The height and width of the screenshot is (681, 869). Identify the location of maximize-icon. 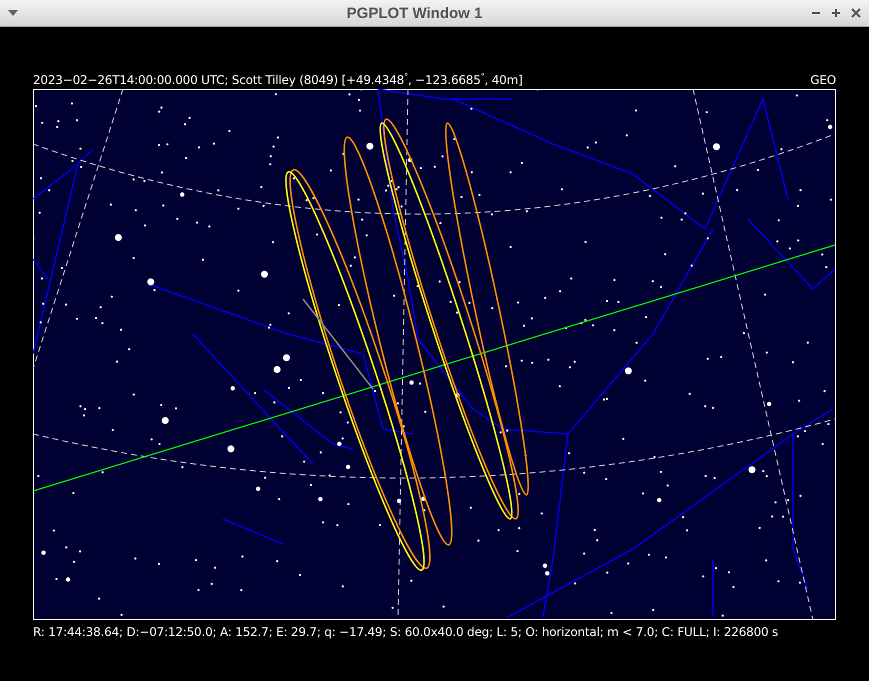
(835, 13).